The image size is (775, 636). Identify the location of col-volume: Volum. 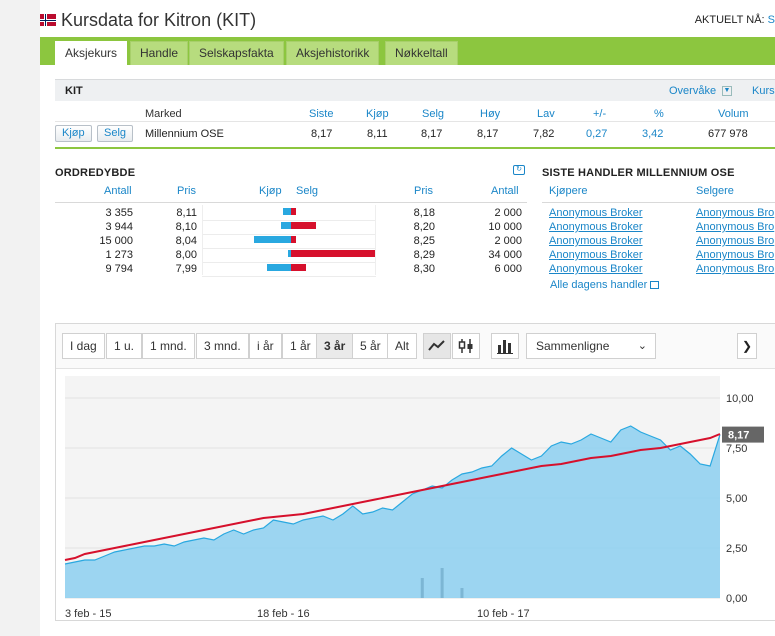
(733, 114).